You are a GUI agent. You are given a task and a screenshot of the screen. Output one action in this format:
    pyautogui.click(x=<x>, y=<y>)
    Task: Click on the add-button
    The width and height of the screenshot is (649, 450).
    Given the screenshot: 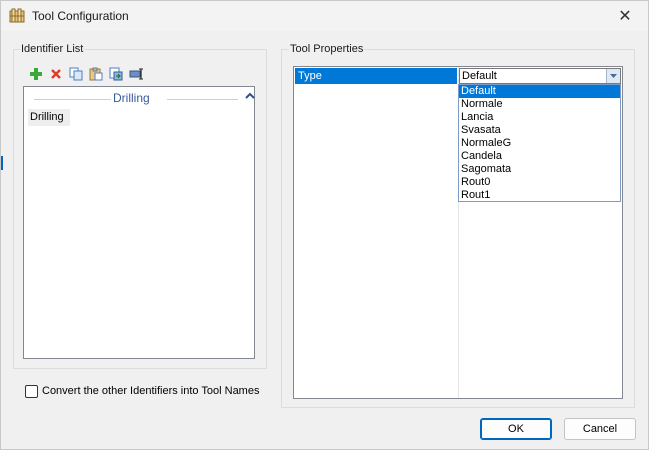 What is the action you would take?
    pyautogui.click(x=36, y=74)
    